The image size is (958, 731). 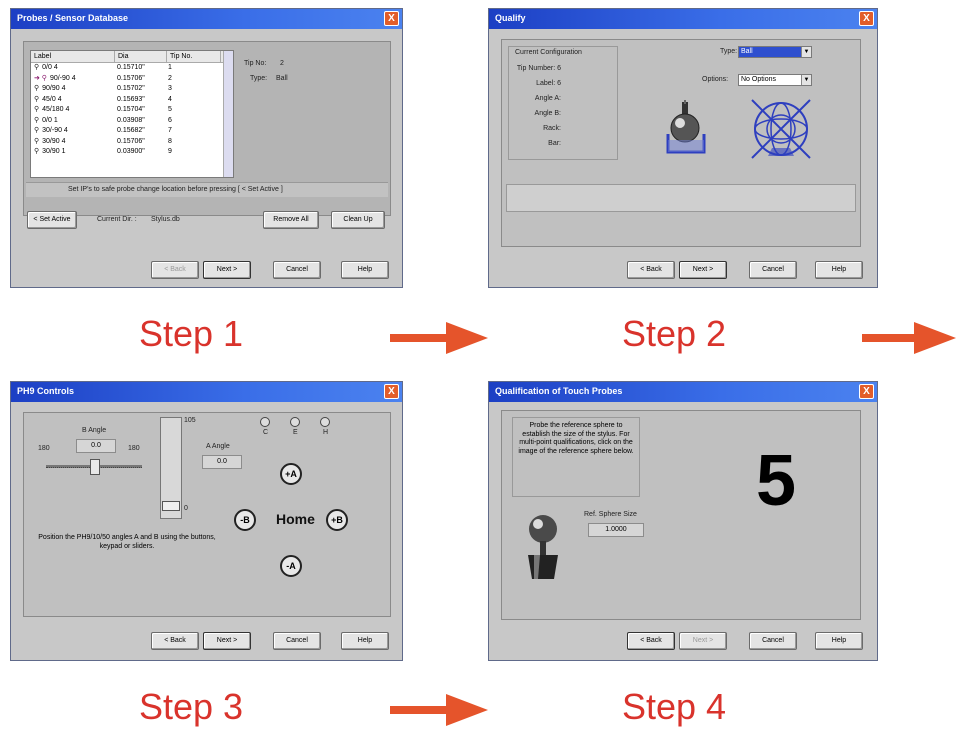 What do you see at coordinates (255, 63) in the screenshot?
I see `tip-no-label: Tip No:` at bounding box center [255, 63].